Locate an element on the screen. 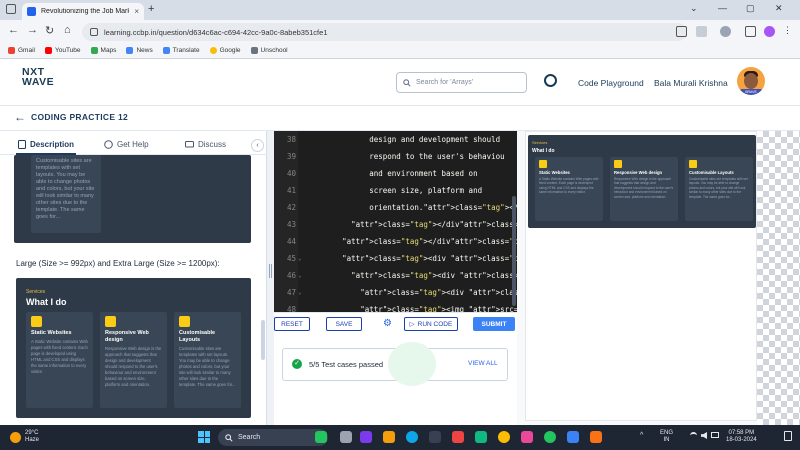  splitter-handle-icon is located at coordinates (270, 271).